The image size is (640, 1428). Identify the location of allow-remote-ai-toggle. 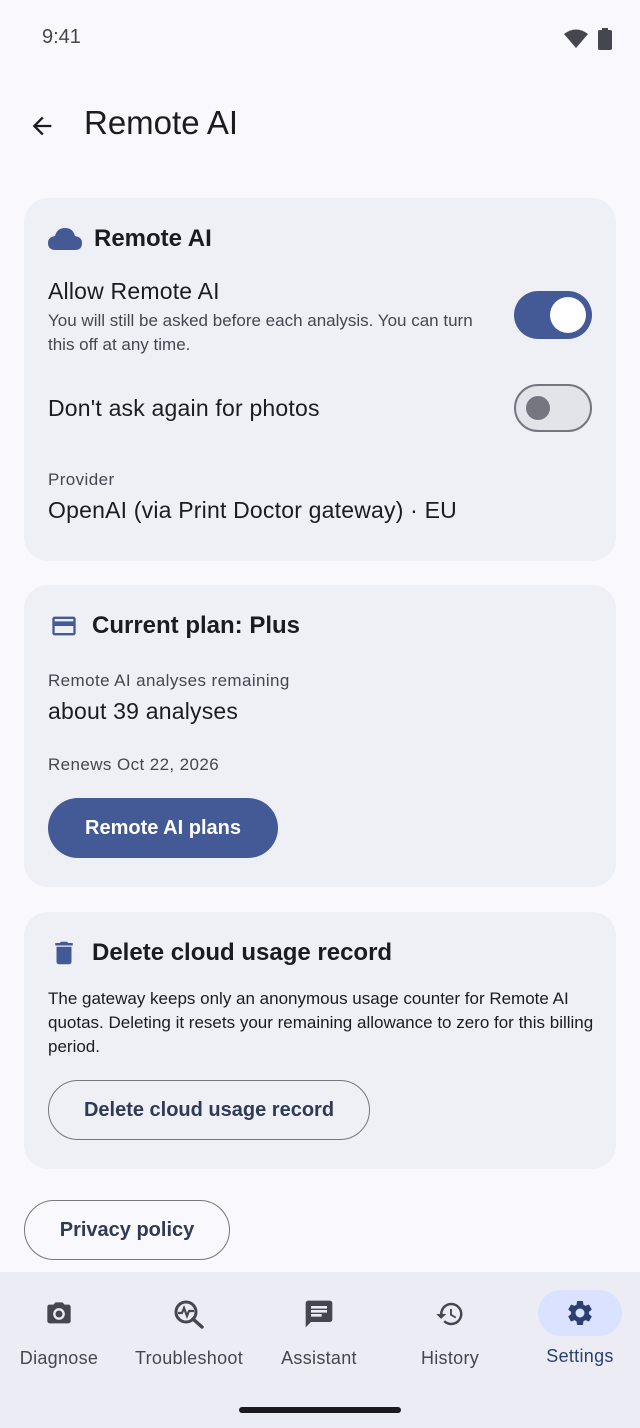
(553, 315).